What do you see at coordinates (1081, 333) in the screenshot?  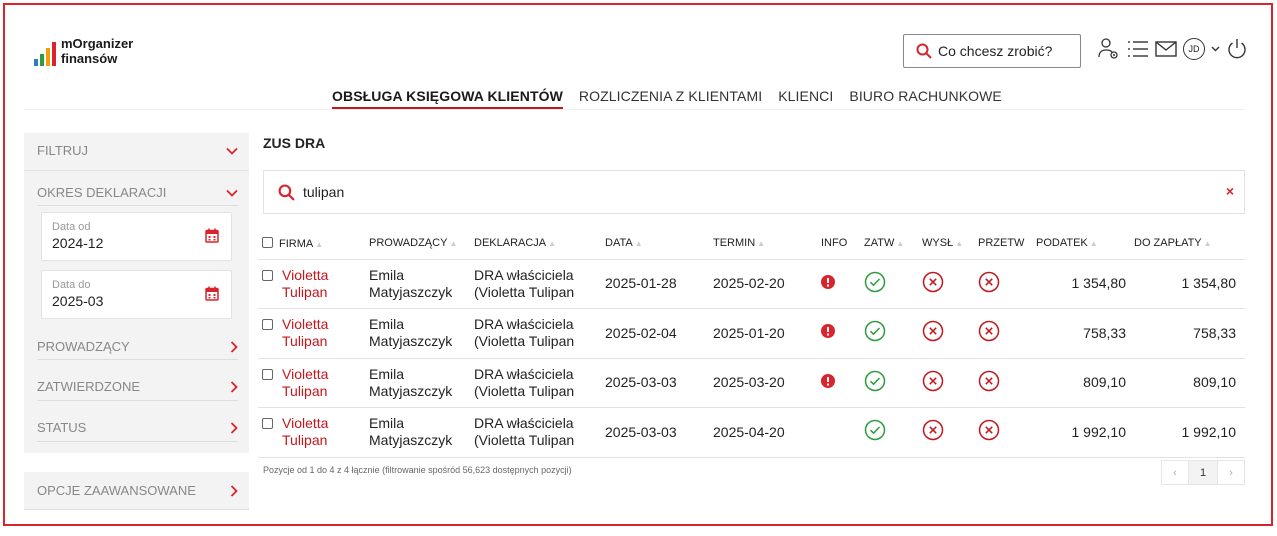 I see `cell-podatek: 758,33` at bounding box center [1081, 333].